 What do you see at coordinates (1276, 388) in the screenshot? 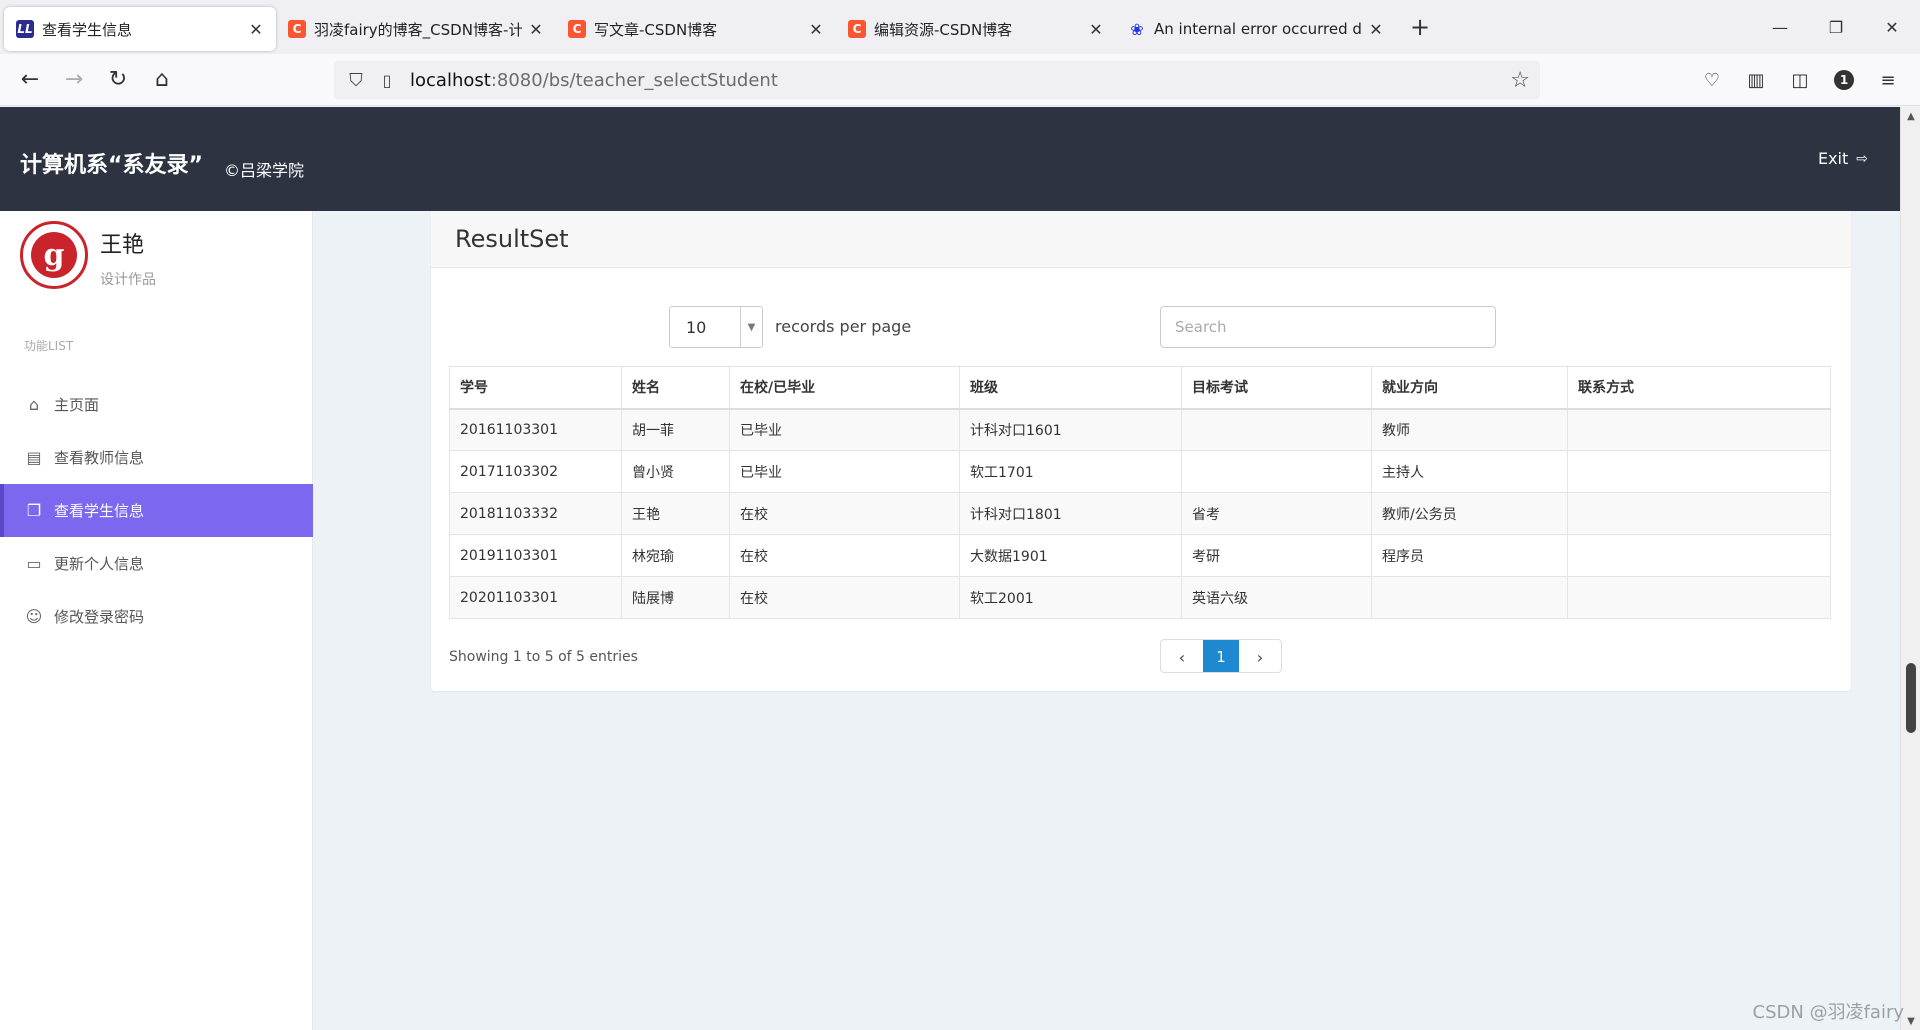
I see `column-header: 目标考试` at bounding box center [1276, 388].